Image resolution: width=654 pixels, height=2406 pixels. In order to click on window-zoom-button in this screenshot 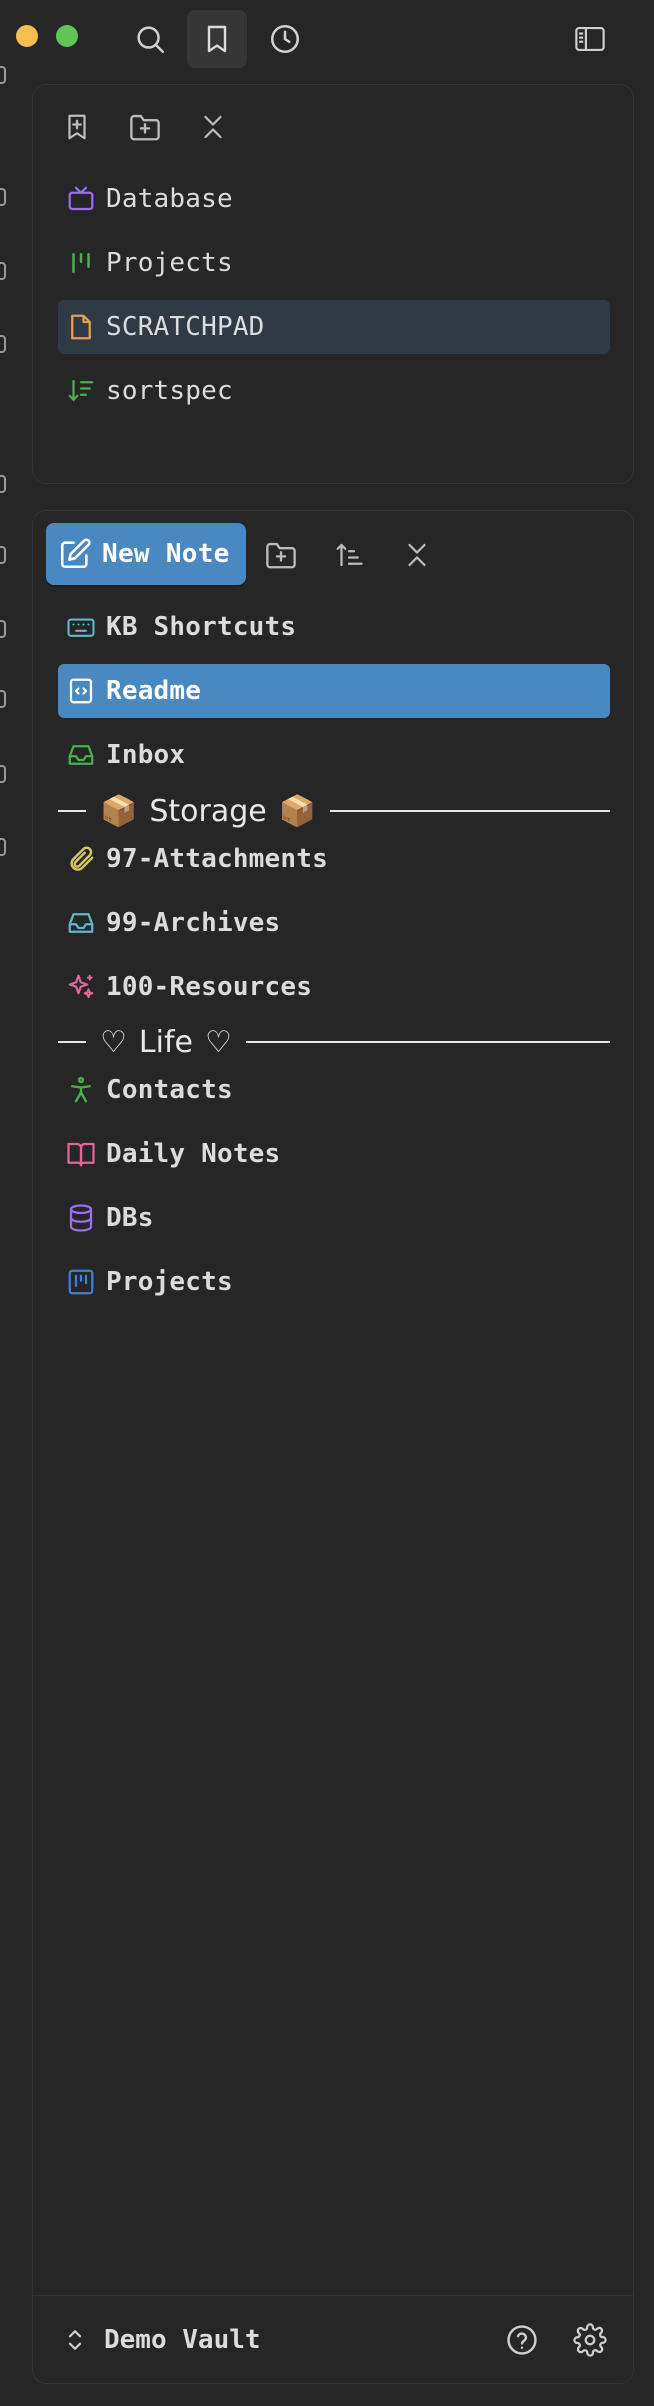, I will do `click(67, 36)`.